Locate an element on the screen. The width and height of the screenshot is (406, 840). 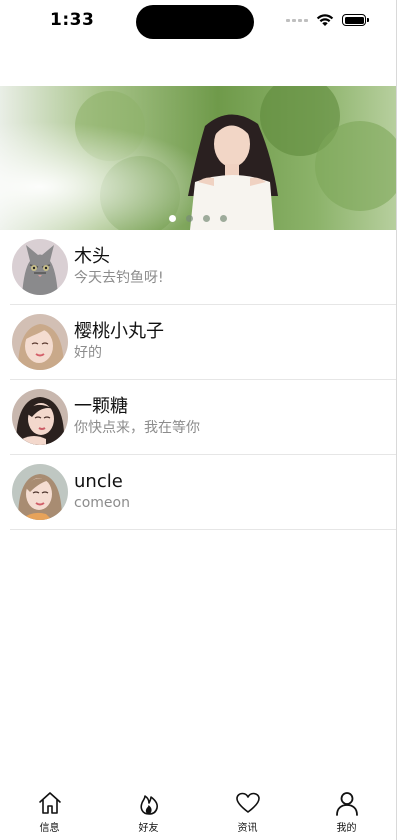
battery-icon is located at coordinates (355, 20).